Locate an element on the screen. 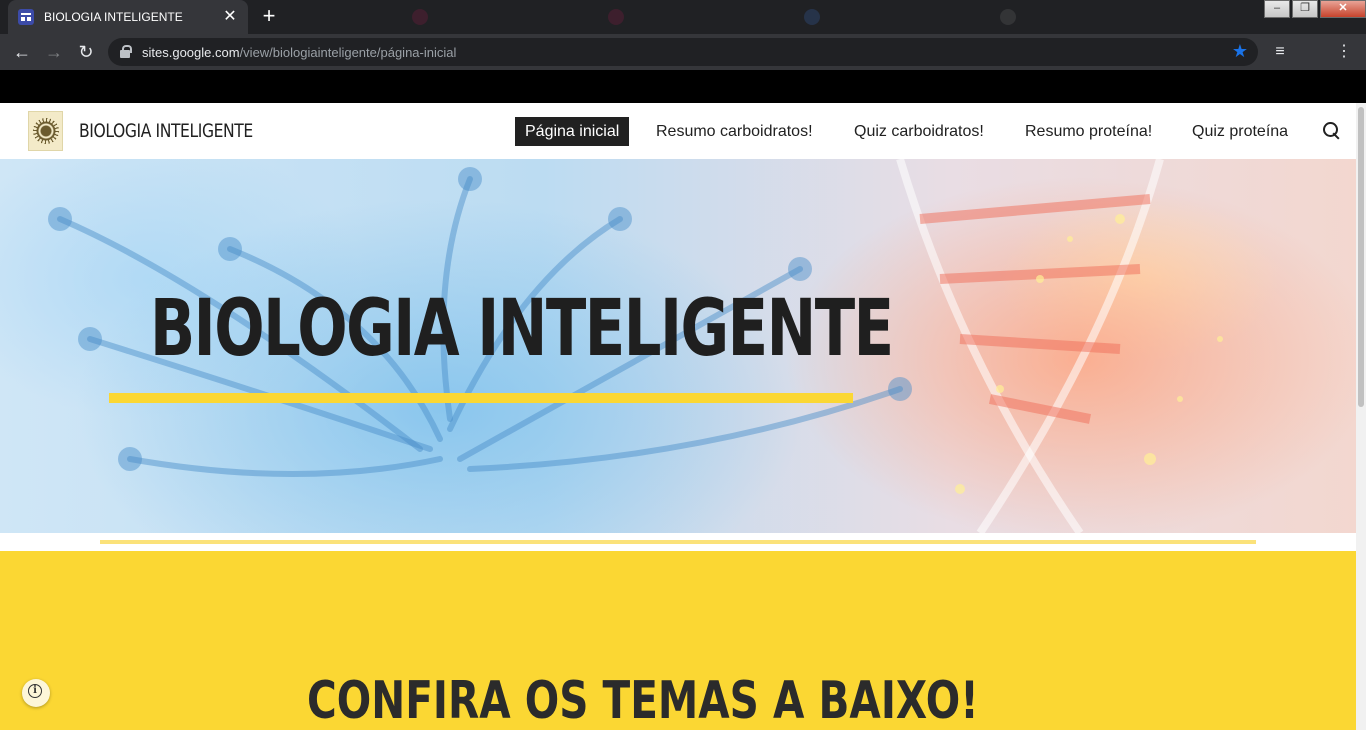 This screenshot has height=730, width=1366. hero-title-underline is located at coordinates (481, 398).